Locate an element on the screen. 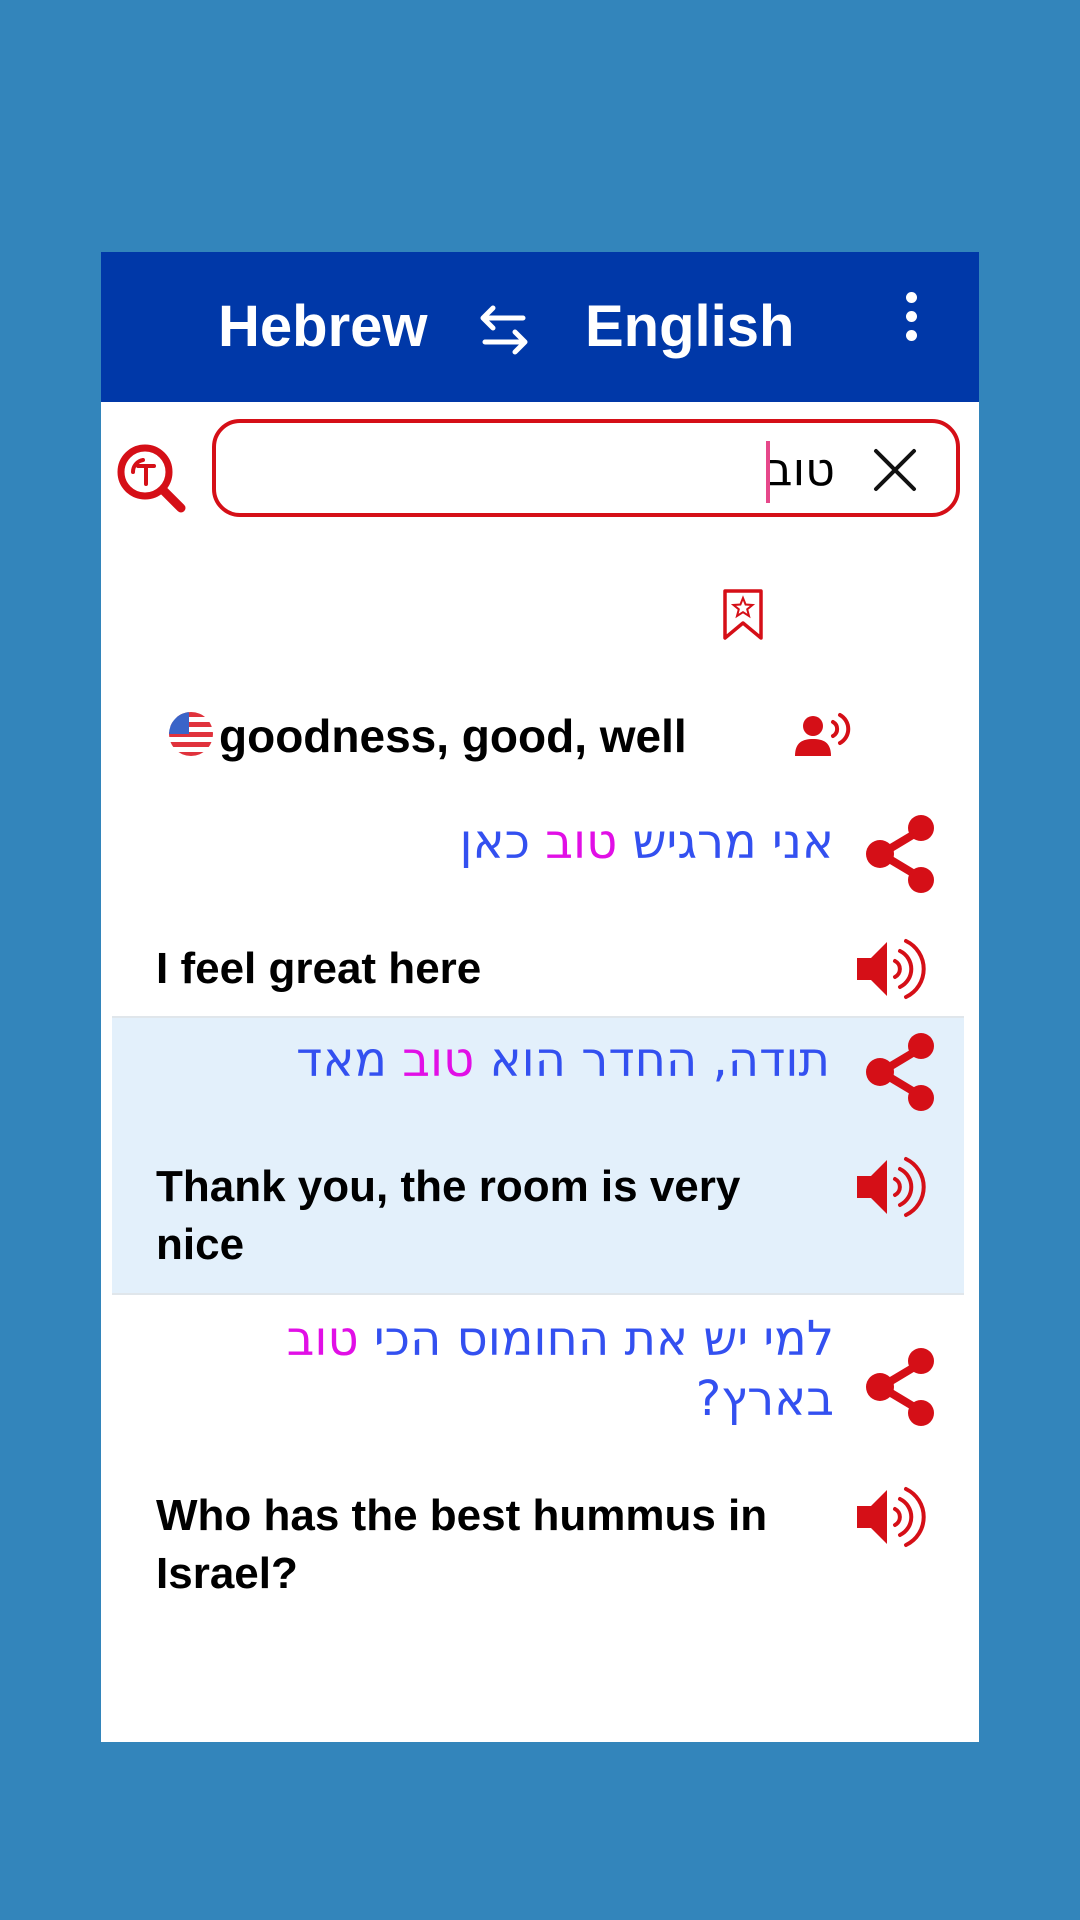 This screenshot has height=1920, width=1080. swap-arrows-icon is located at coordinates (504, 330).